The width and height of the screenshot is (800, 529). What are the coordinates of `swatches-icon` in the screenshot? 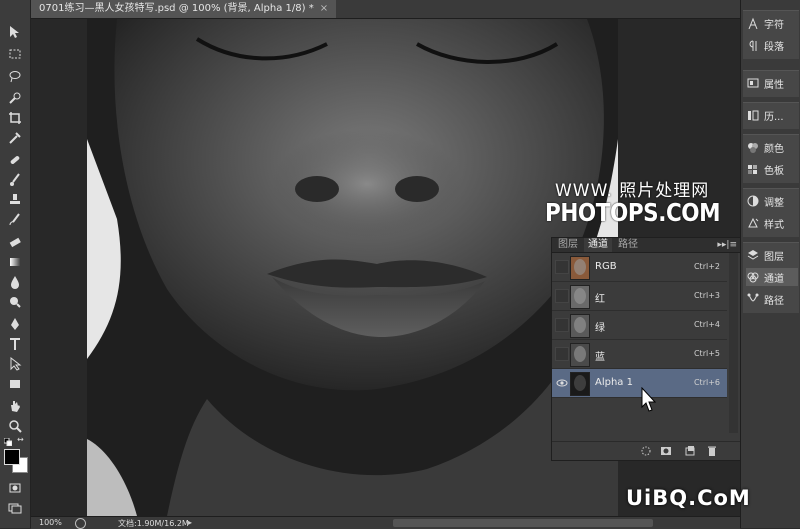 It's located at (753, 169).